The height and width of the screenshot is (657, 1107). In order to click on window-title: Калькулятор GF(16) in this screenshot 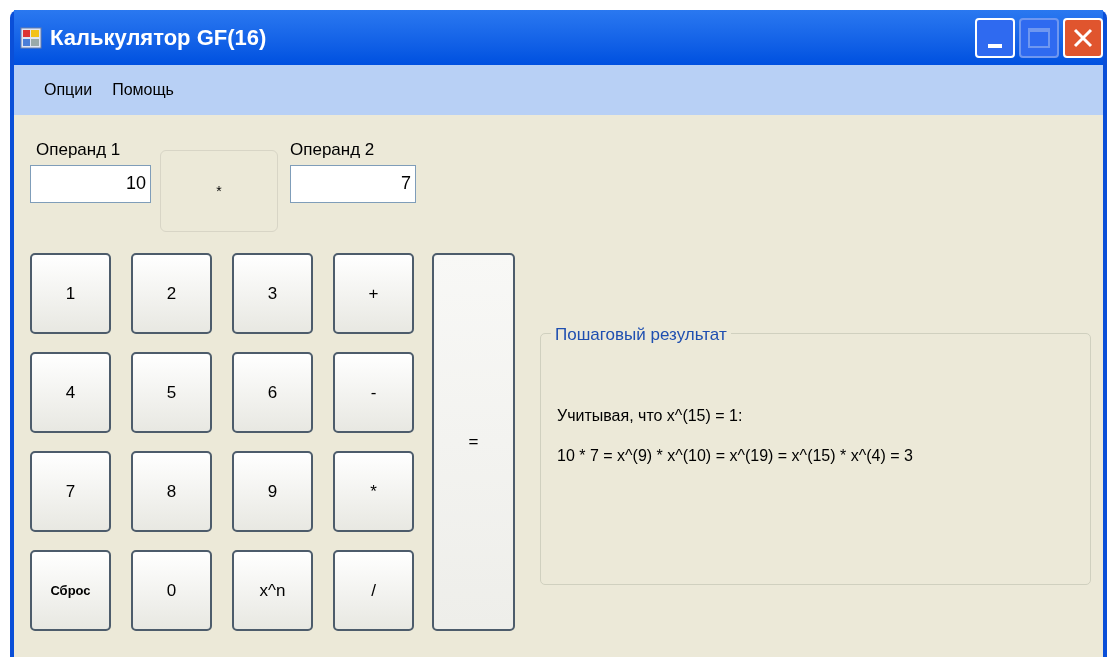, I will do `click(158, 38)`.